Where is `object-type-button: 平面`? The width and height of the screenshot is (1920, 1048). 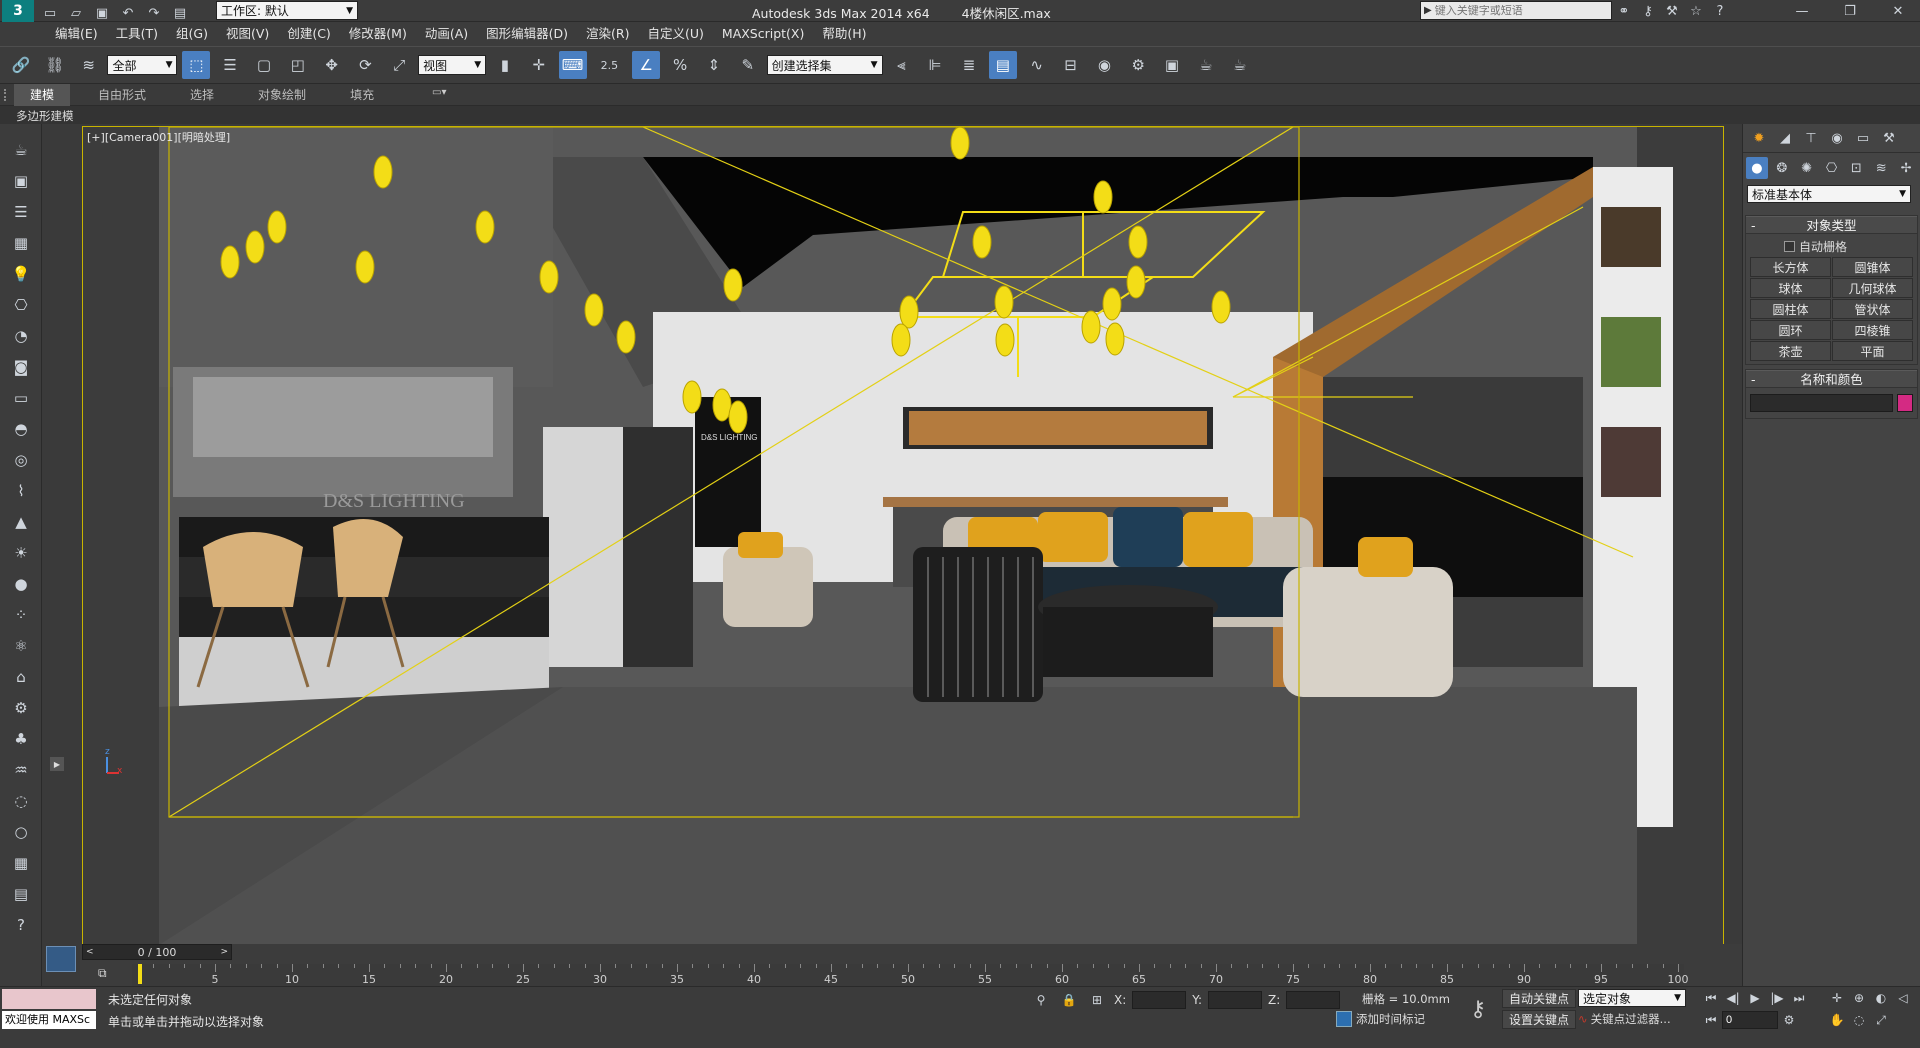
object-type-button: 平面 is located at coordinates (1872, 351).